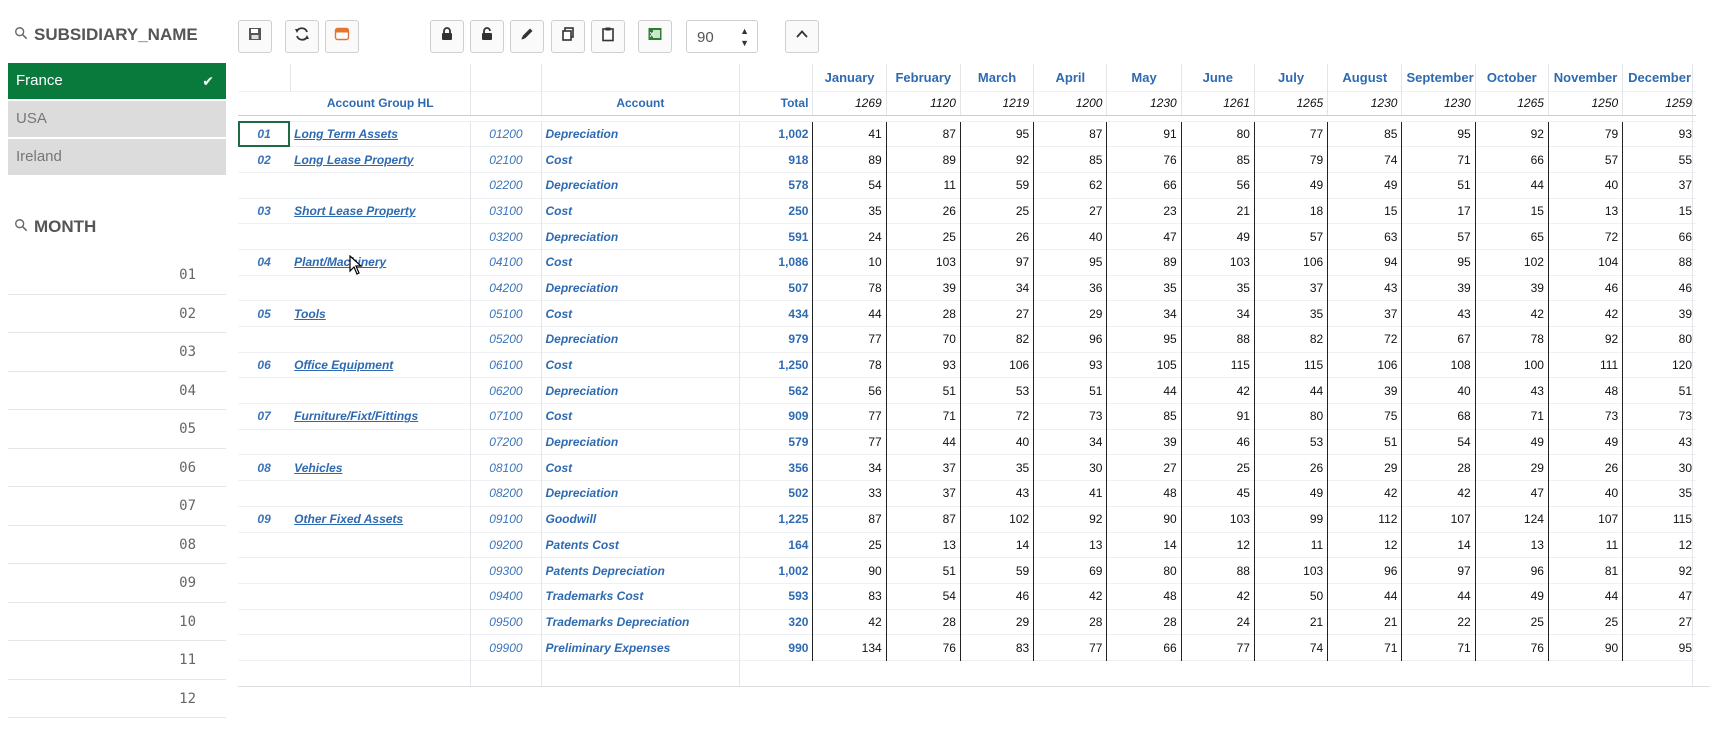 This screenshot has height=730, width=1710. I want to click on month-value-cell: 62, so click(1070, 185).